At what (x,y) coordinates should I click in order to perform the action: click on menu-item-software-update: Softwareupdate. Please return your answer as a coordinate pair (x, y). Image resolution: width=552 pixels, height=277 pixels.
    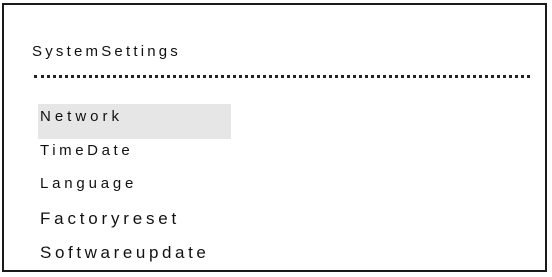
    Looking at the image, I should click on (124, 253).